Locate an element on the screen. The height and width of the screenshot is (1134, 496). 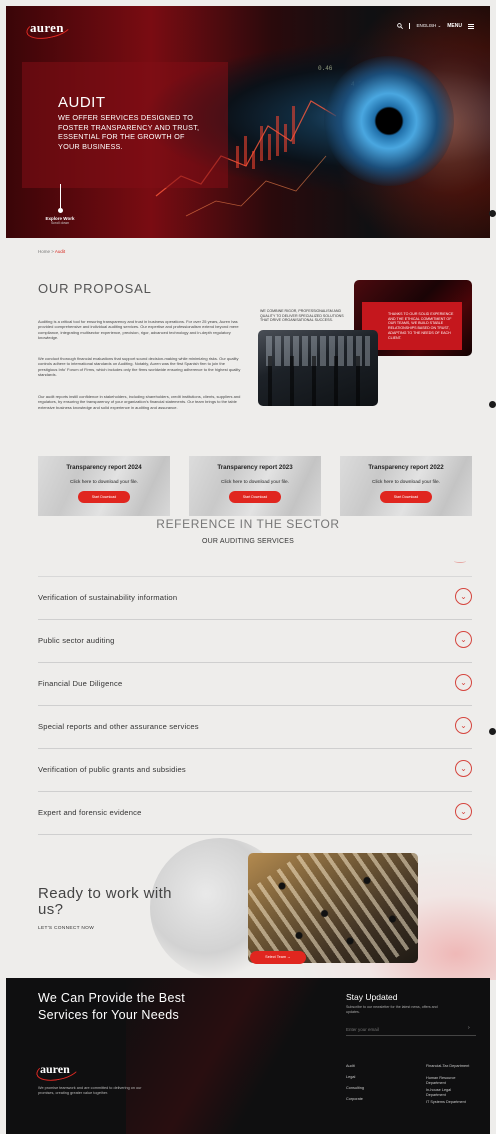
header-logo: auren is located at coordinates (47, 28).